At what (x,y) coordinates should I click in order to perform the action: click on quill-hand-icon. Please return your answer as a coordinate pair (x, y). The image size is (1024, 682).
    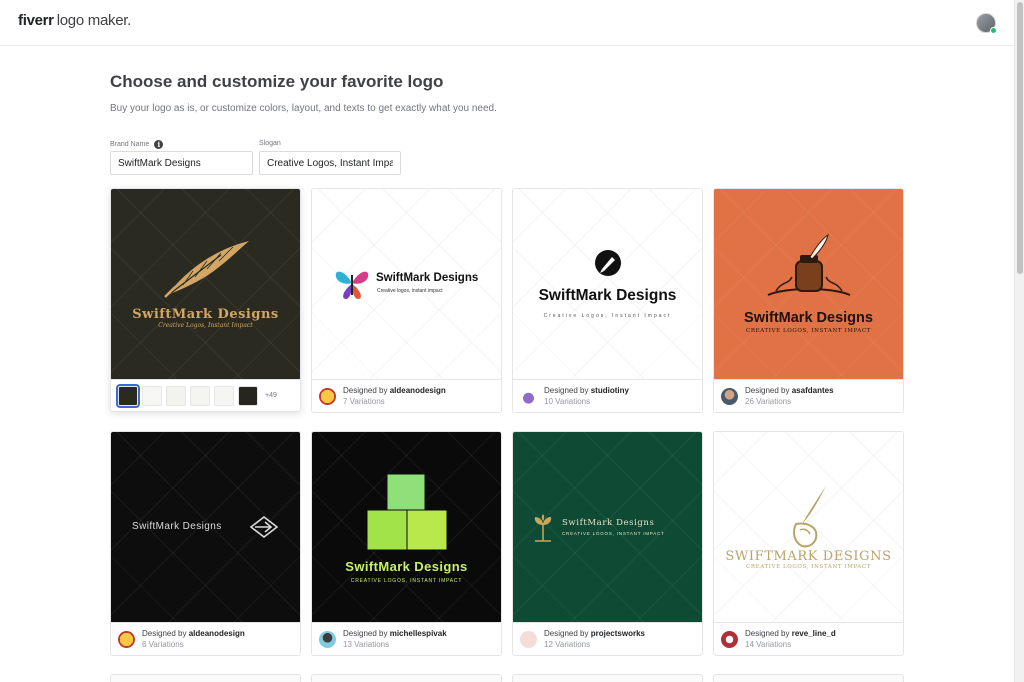
    Looking at the image, I should click on (809, 517).